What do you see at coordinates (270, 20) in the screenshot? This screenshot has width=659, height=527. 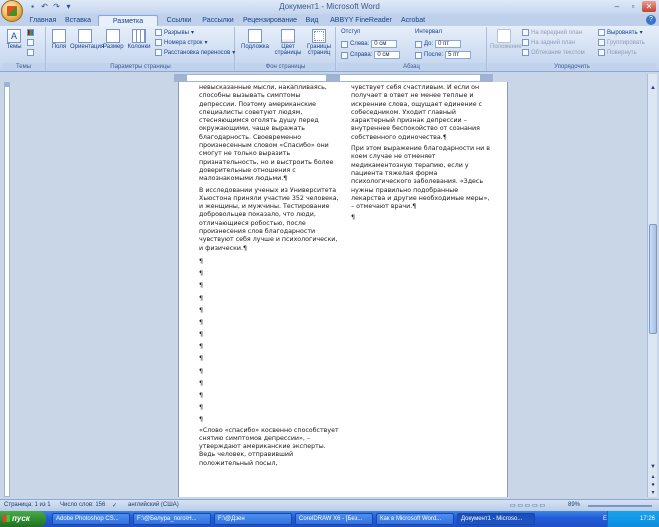 I see `tab-review: Рецензирование` at bounding box center [270, 20].